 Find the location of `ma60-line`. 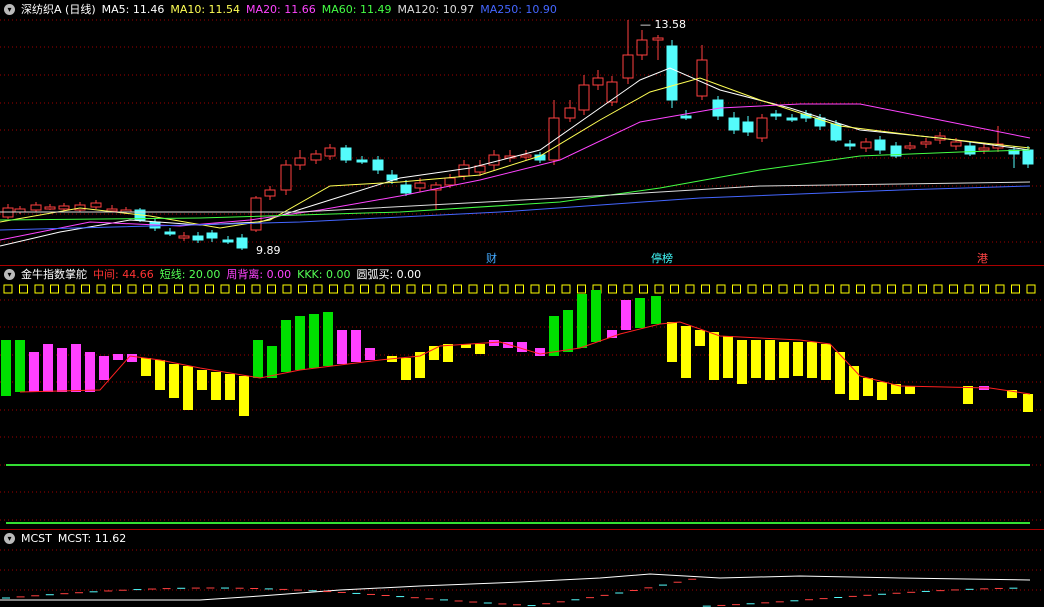

ma60-line is located at coordinates (515, 185).